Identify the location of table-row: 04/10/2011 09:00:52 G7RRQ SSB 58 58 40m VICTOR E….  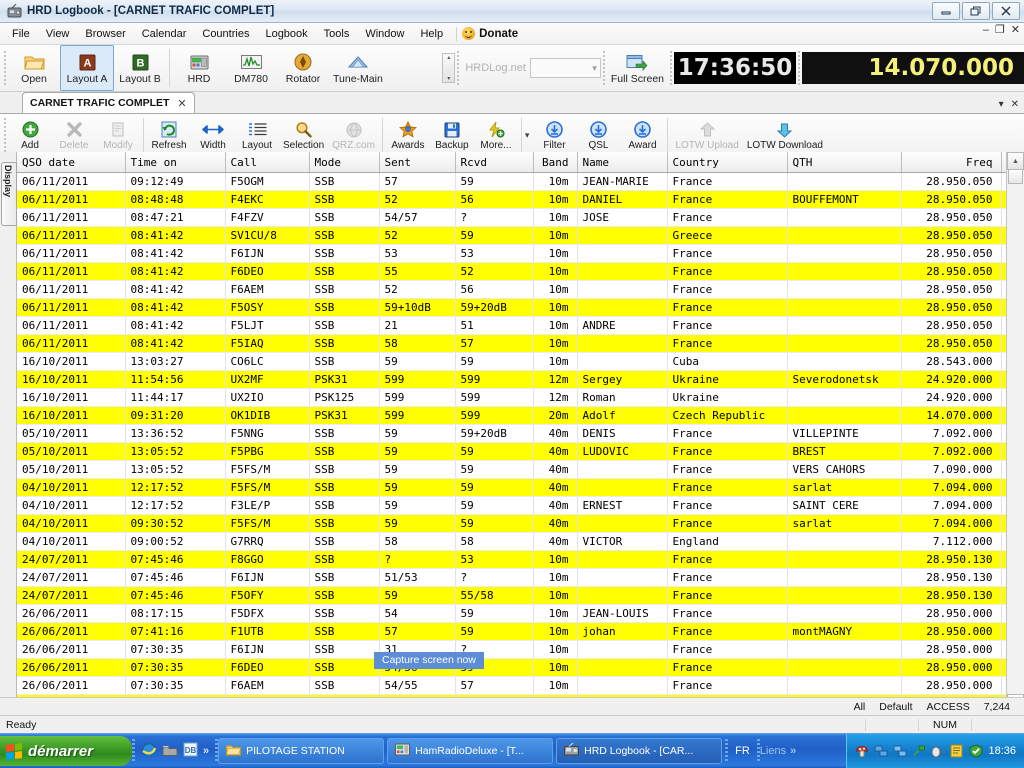
(511, 541).